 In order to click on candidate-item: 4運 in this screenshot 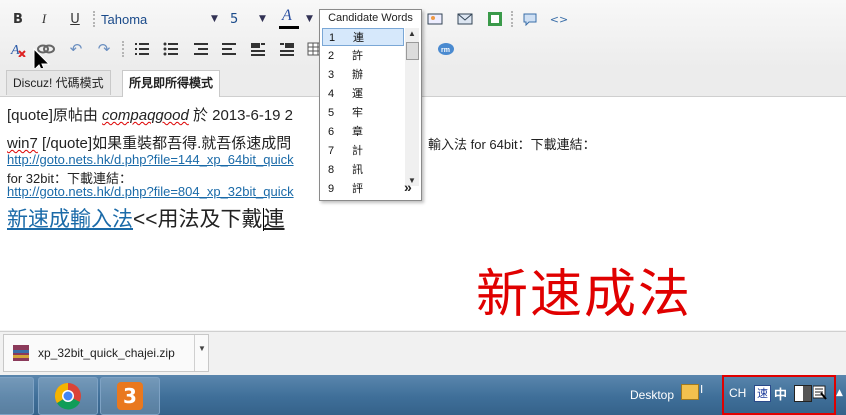, I will do `click(363, 94)`.